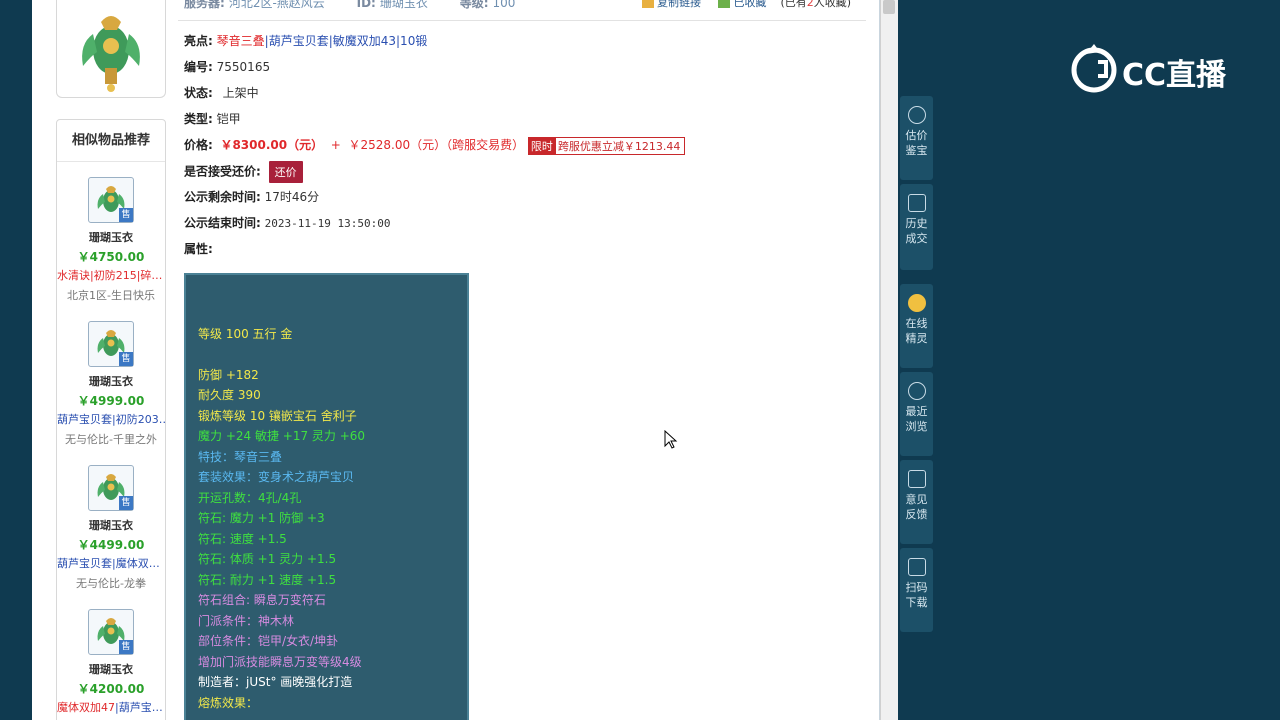  Describe the element at coordinates (916, 303) in the screenshot. I see `sprite-icon` at that location.